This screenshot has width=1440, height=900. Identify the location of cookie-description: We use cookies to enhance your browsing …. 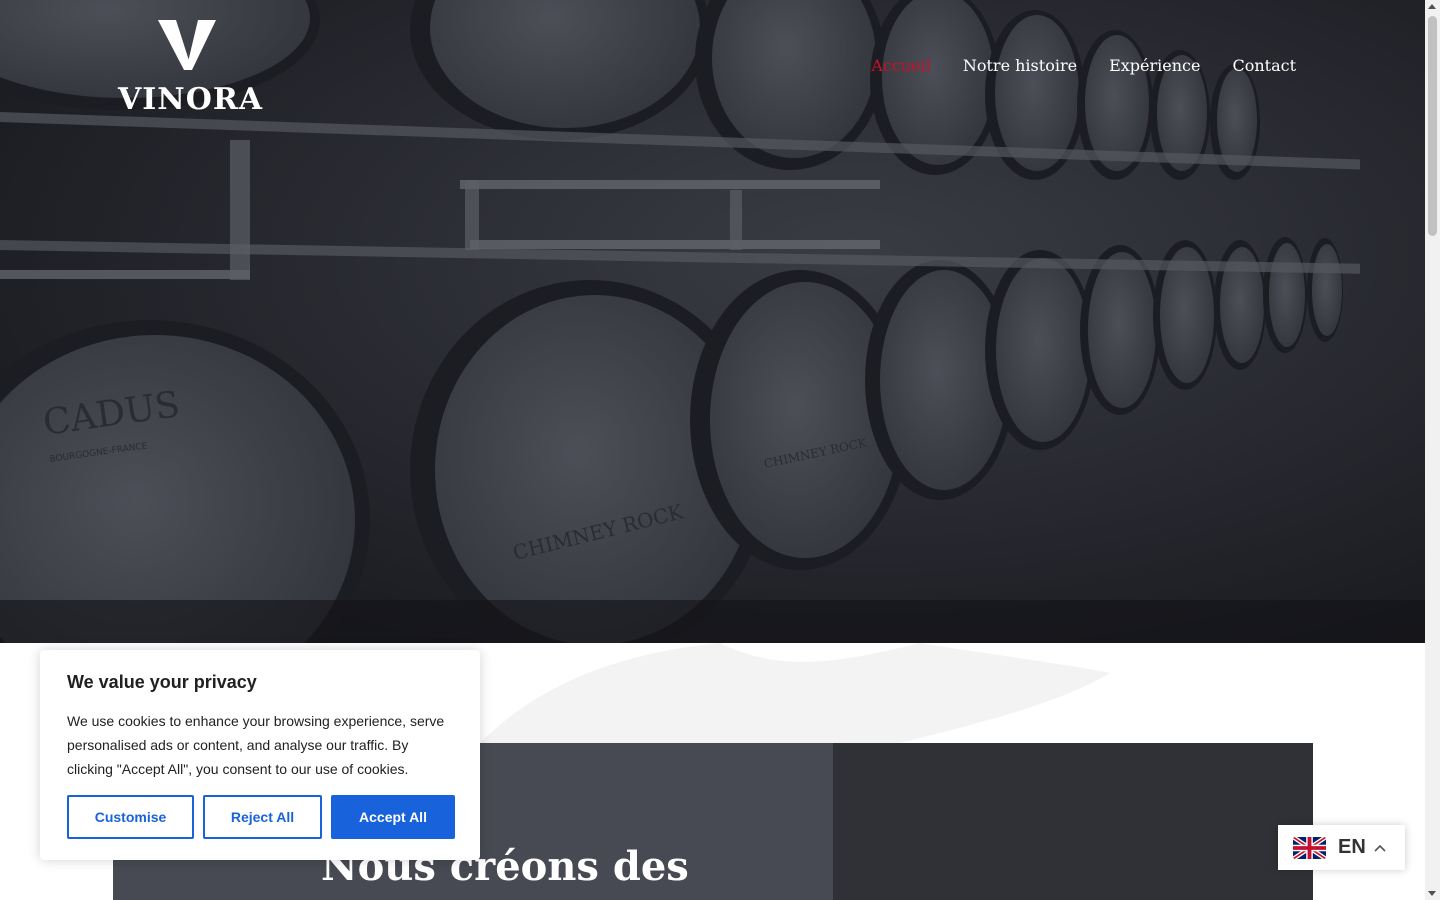
(256, 745).